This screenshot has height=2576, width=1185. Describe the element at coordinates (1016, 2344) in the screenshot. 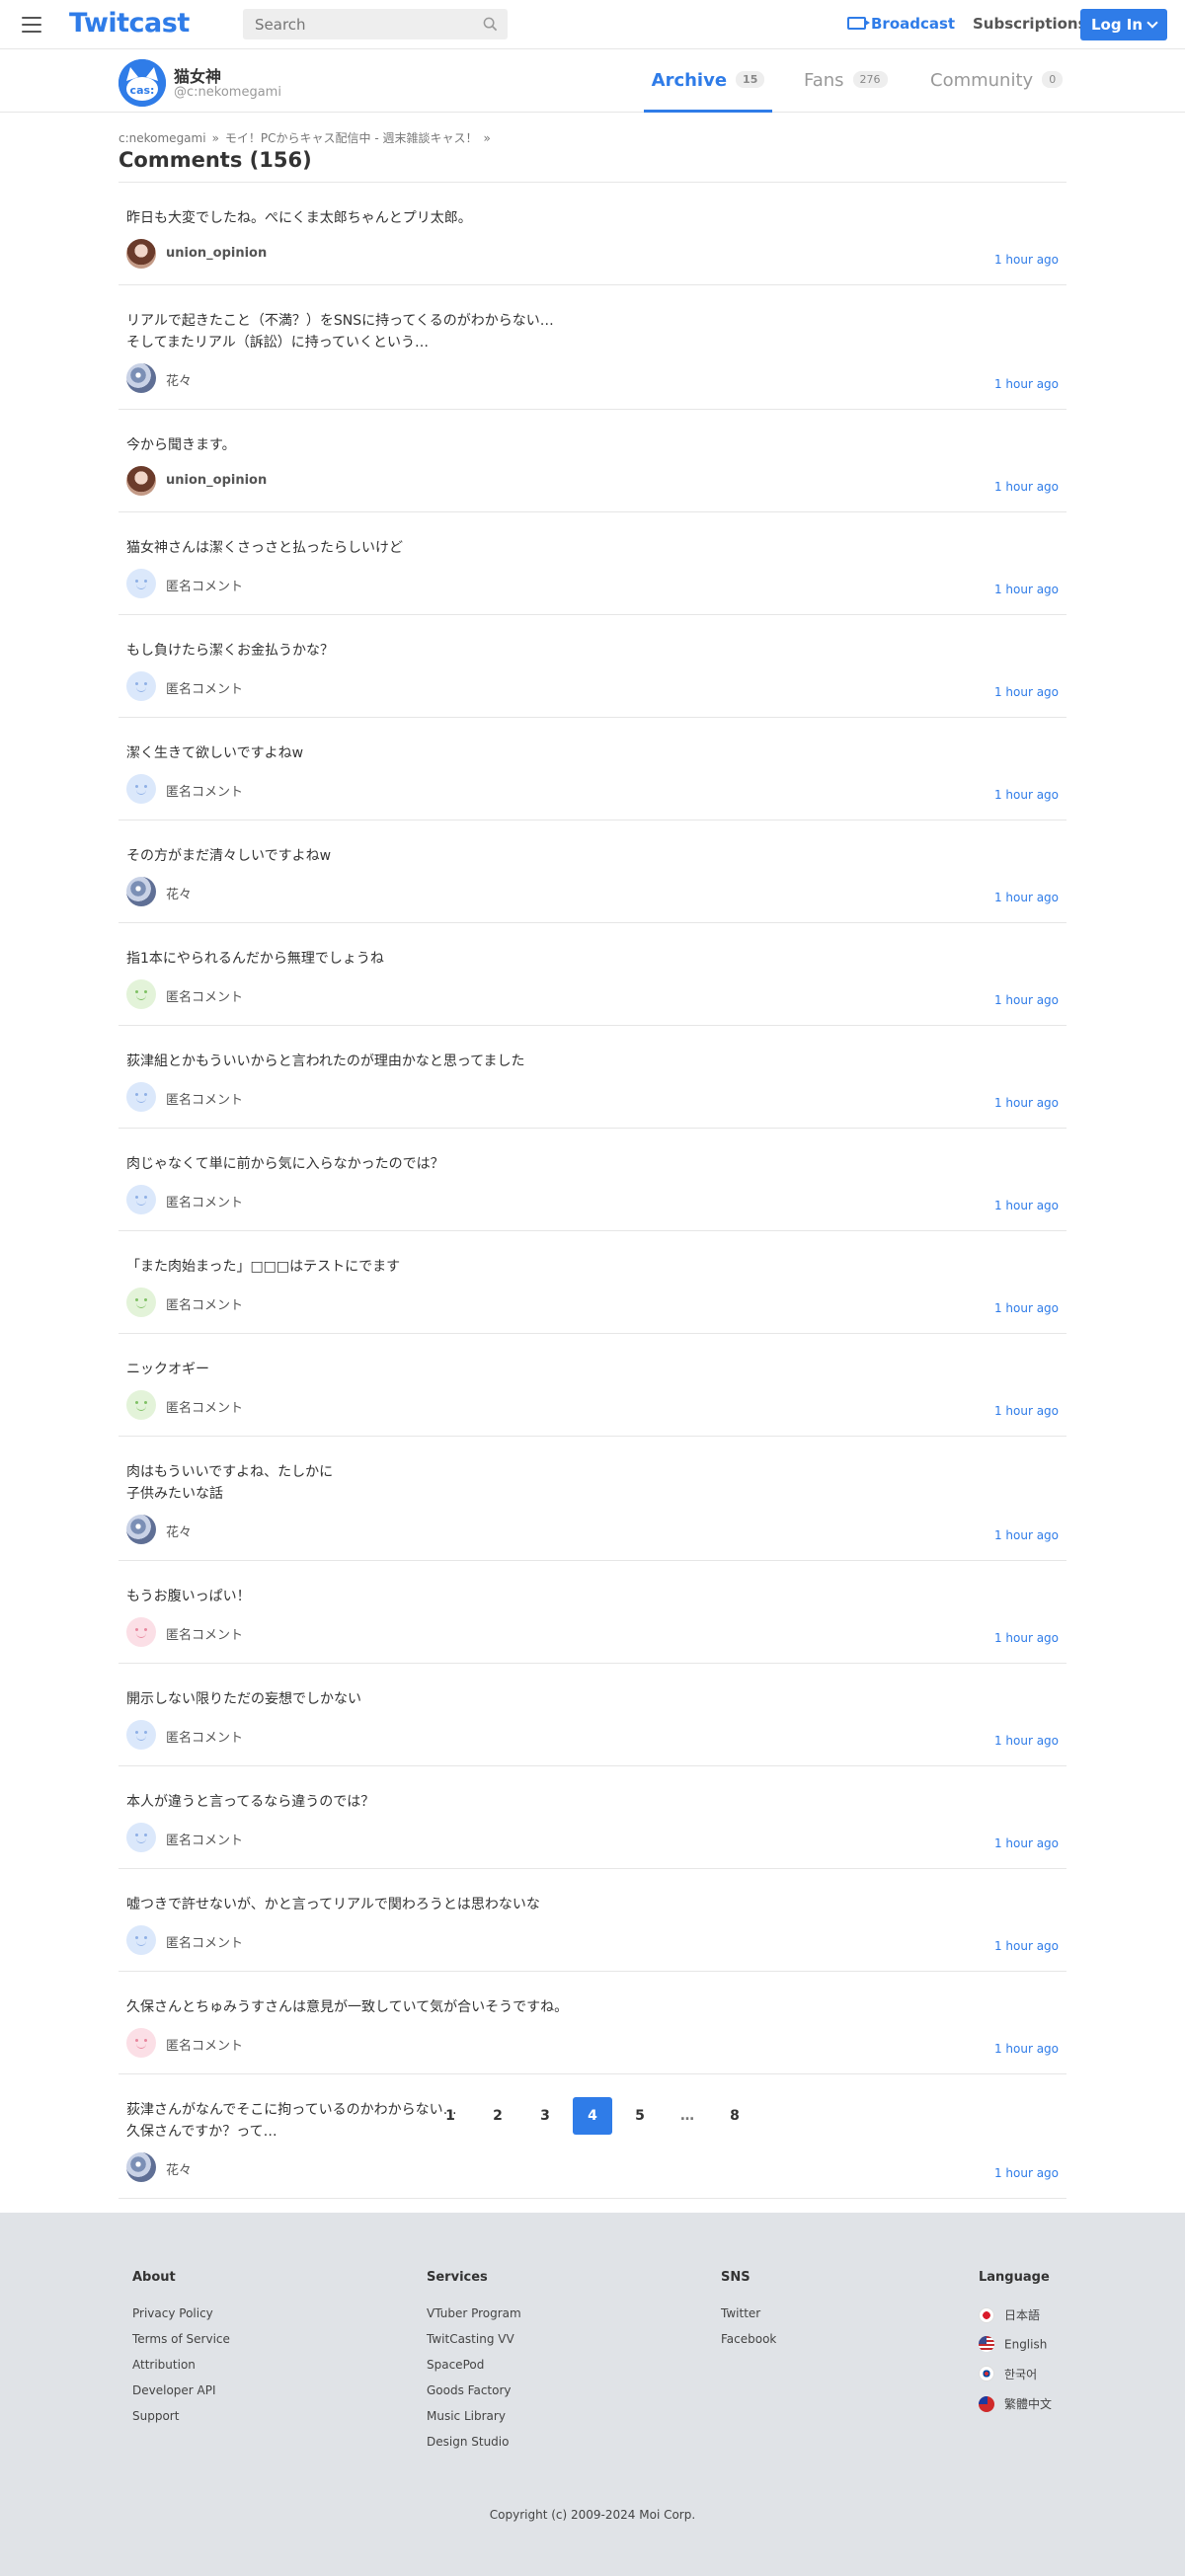

I see `language-option-en: English` at that location.